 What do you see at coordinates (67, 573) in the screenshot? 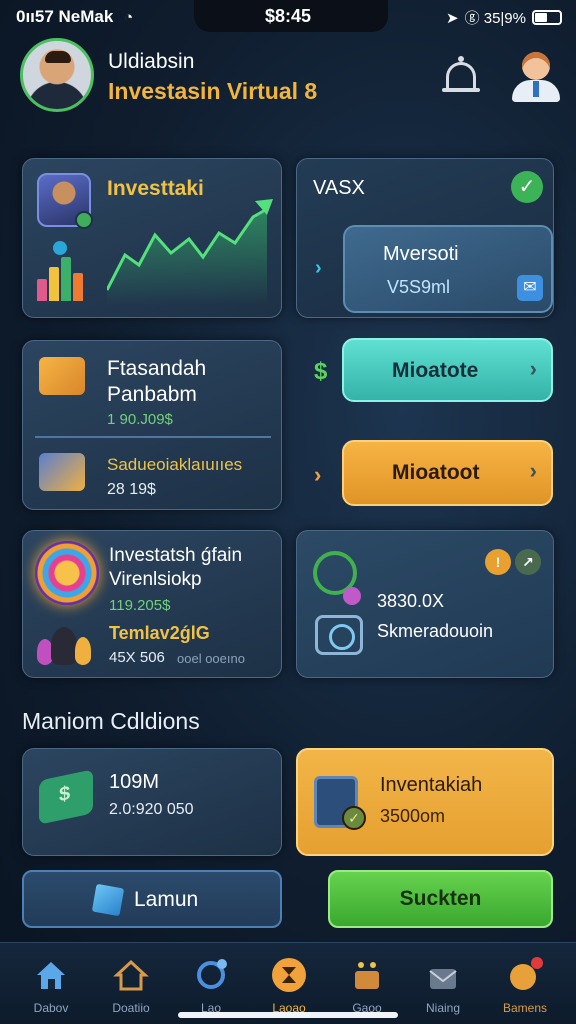
I see `target-icon` at bounding box center [67, 573].